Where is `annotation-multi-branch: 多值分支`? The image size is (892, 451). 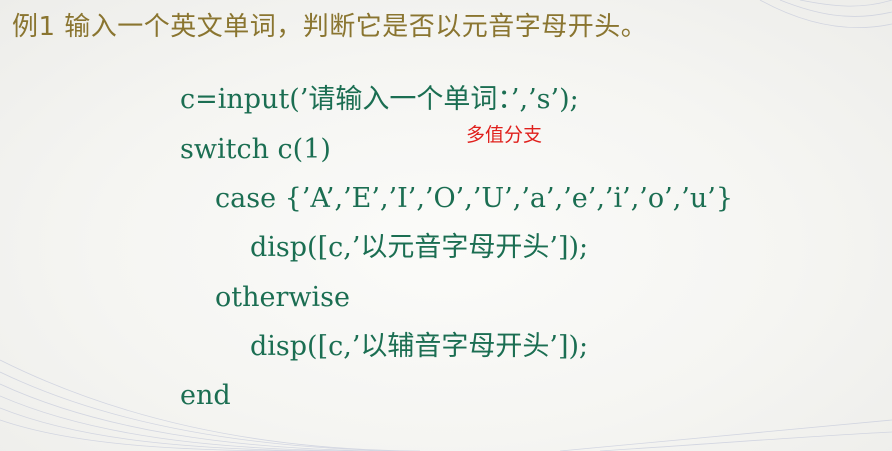
annotation-multi-branch: 多值分支 is located at coordinates (504, 135).